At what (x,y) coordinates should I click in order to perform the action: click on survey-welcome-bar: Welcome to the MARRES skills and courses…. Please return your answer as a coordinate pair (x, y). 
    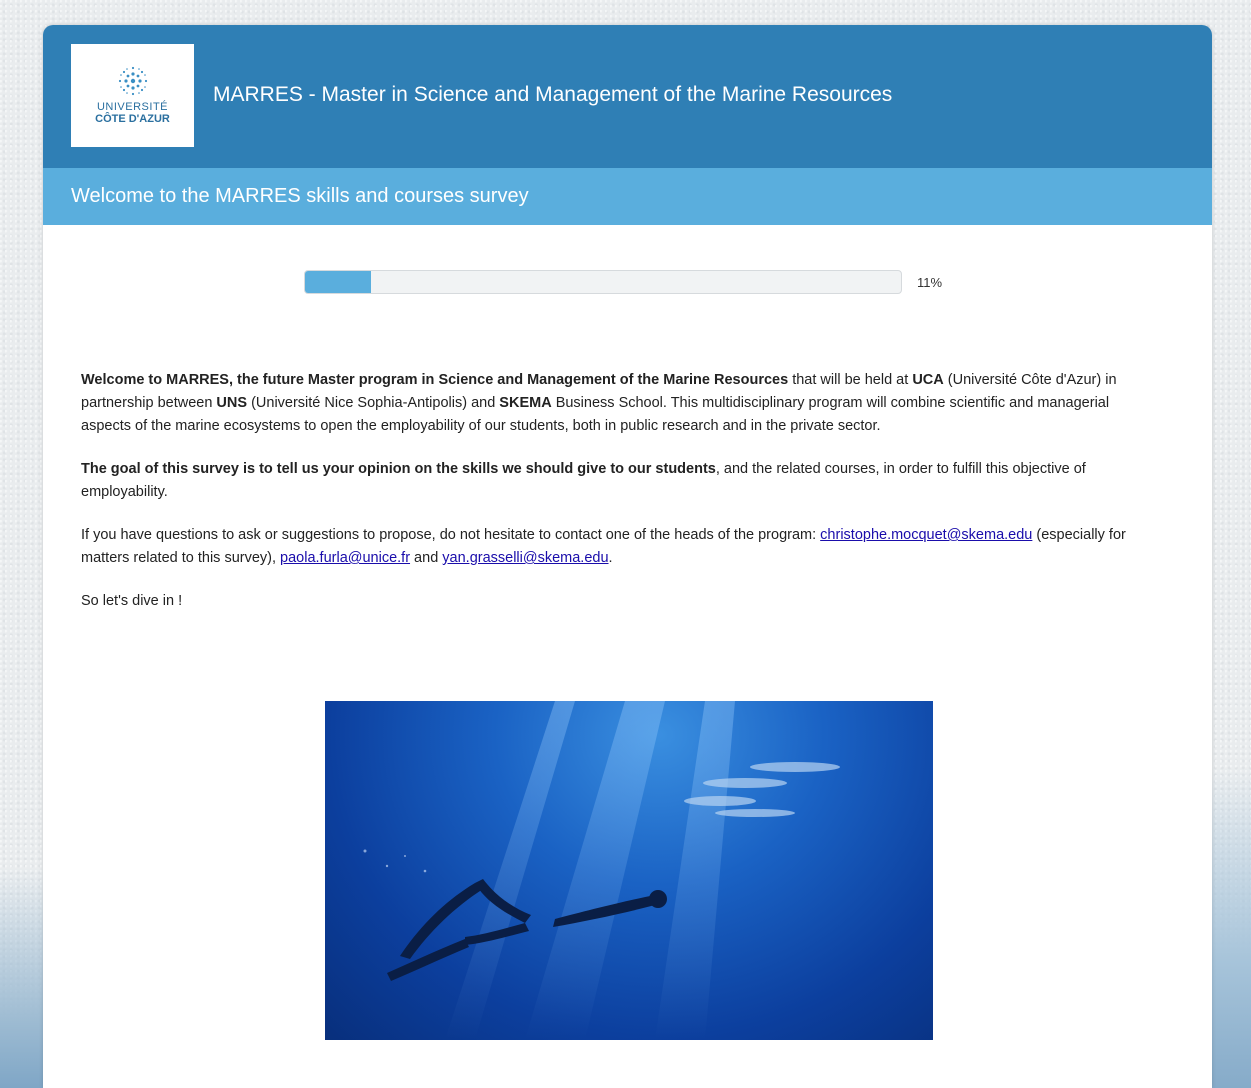
    Looking at the image, I should click on (627, 196).